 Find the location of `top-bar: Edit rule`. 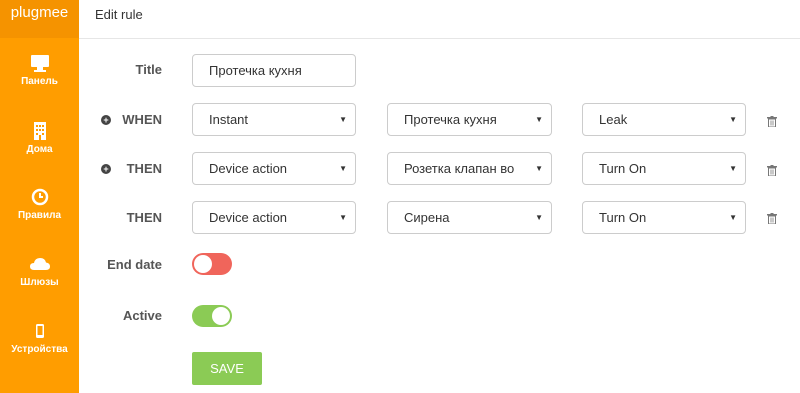

top-bar: Edit rule is located at coordinates (439, 19).